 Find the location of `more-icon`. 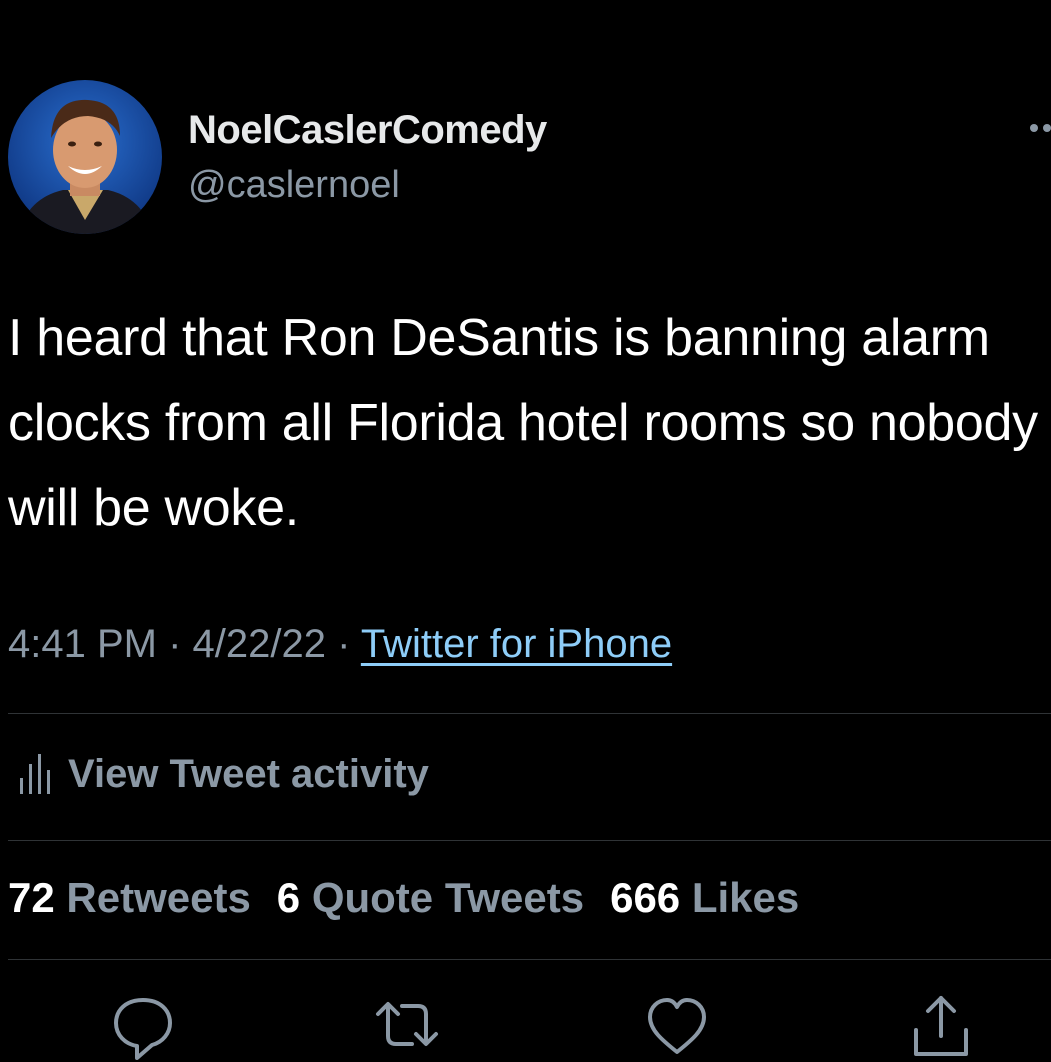

more-icon is located at coordinates (1040, 128).